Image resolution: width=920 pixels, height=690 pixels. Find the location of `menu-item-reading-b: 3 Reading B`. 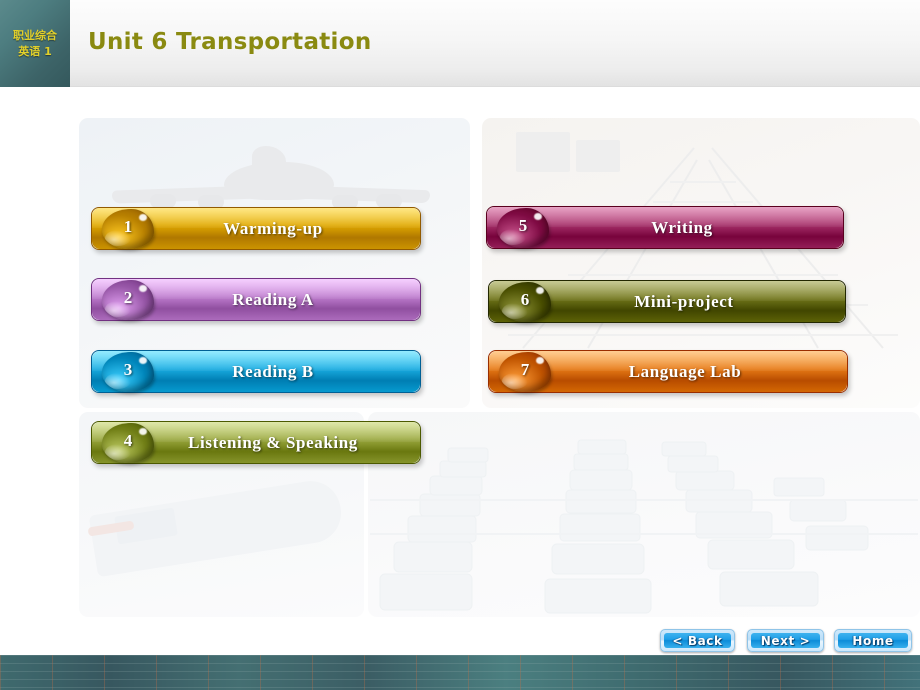

menu-item-reading-b: 3 Reading B is located at coordinates (256, 371).